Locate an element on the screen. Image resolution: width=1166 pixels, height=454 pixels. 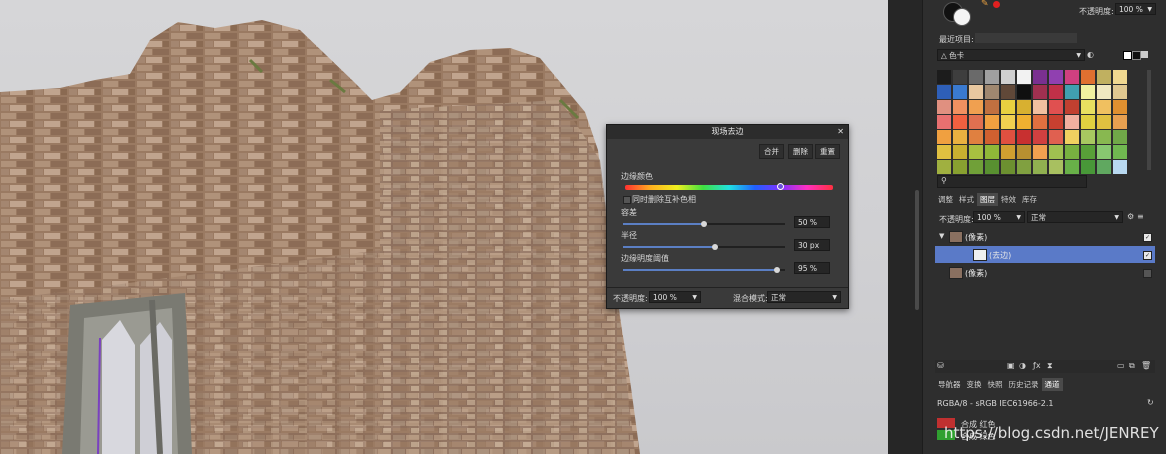
tab-layer-panel-4: 库存 is located at coordinates (1029, 199).